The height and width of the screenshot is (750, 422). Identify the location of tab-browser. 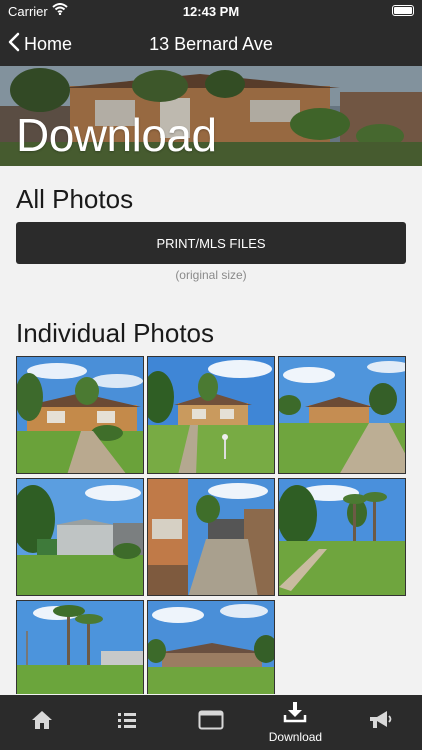
(211, 722).